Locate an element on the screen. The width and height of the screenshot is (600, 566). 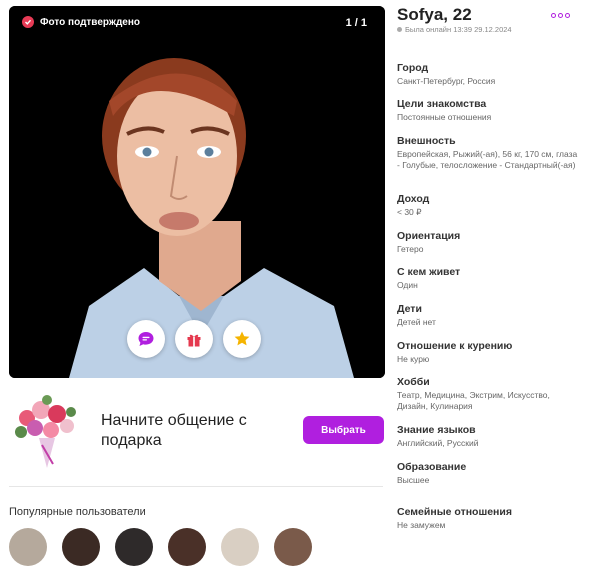
gift-button is located at coordinates (194, 339).